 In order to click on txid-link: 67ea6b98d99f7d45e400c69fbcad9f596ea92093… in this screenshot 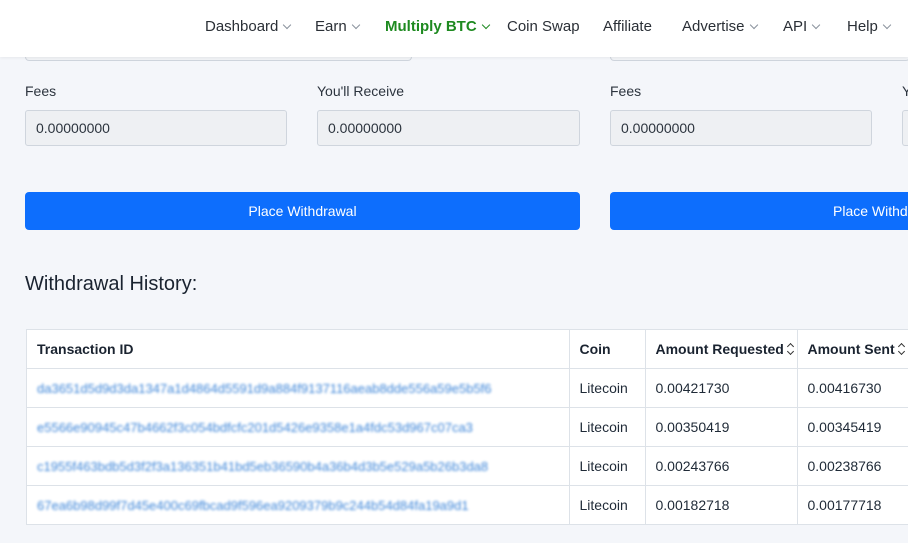, I will do `click(298, 504)`.